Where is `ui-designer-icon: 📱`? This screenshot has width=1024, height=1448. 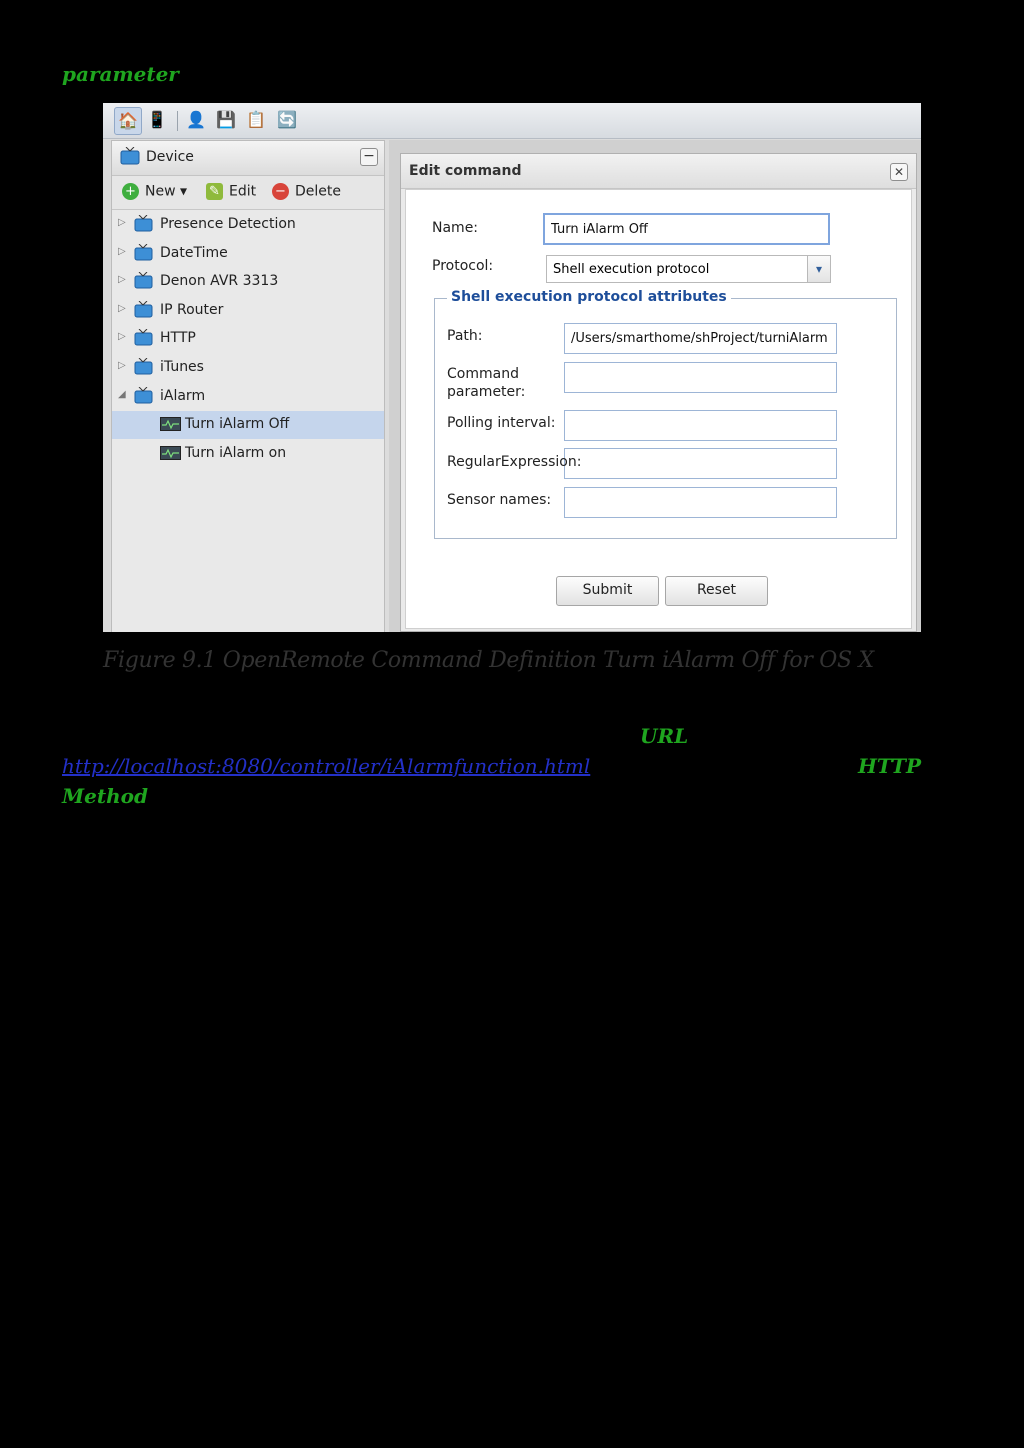 ui-designer-icon: 📱 is located at coordinates (157, 120).